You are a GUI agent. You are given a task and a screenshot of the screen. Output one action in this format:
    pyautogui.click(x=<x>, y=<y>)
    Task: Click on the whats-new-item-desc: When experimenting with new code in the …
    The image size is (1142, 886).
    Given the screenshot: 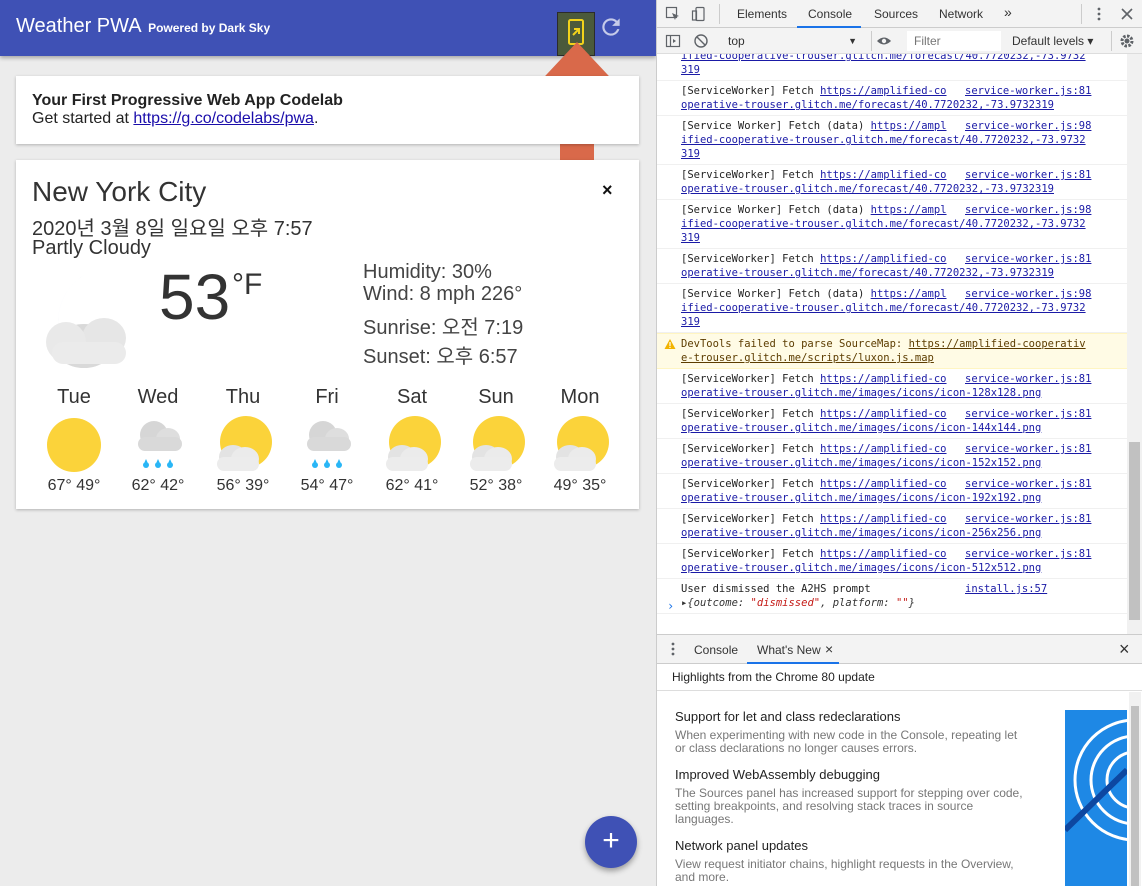 What is the action you would take?
    pyautogui.click(x=846, y=741)
    